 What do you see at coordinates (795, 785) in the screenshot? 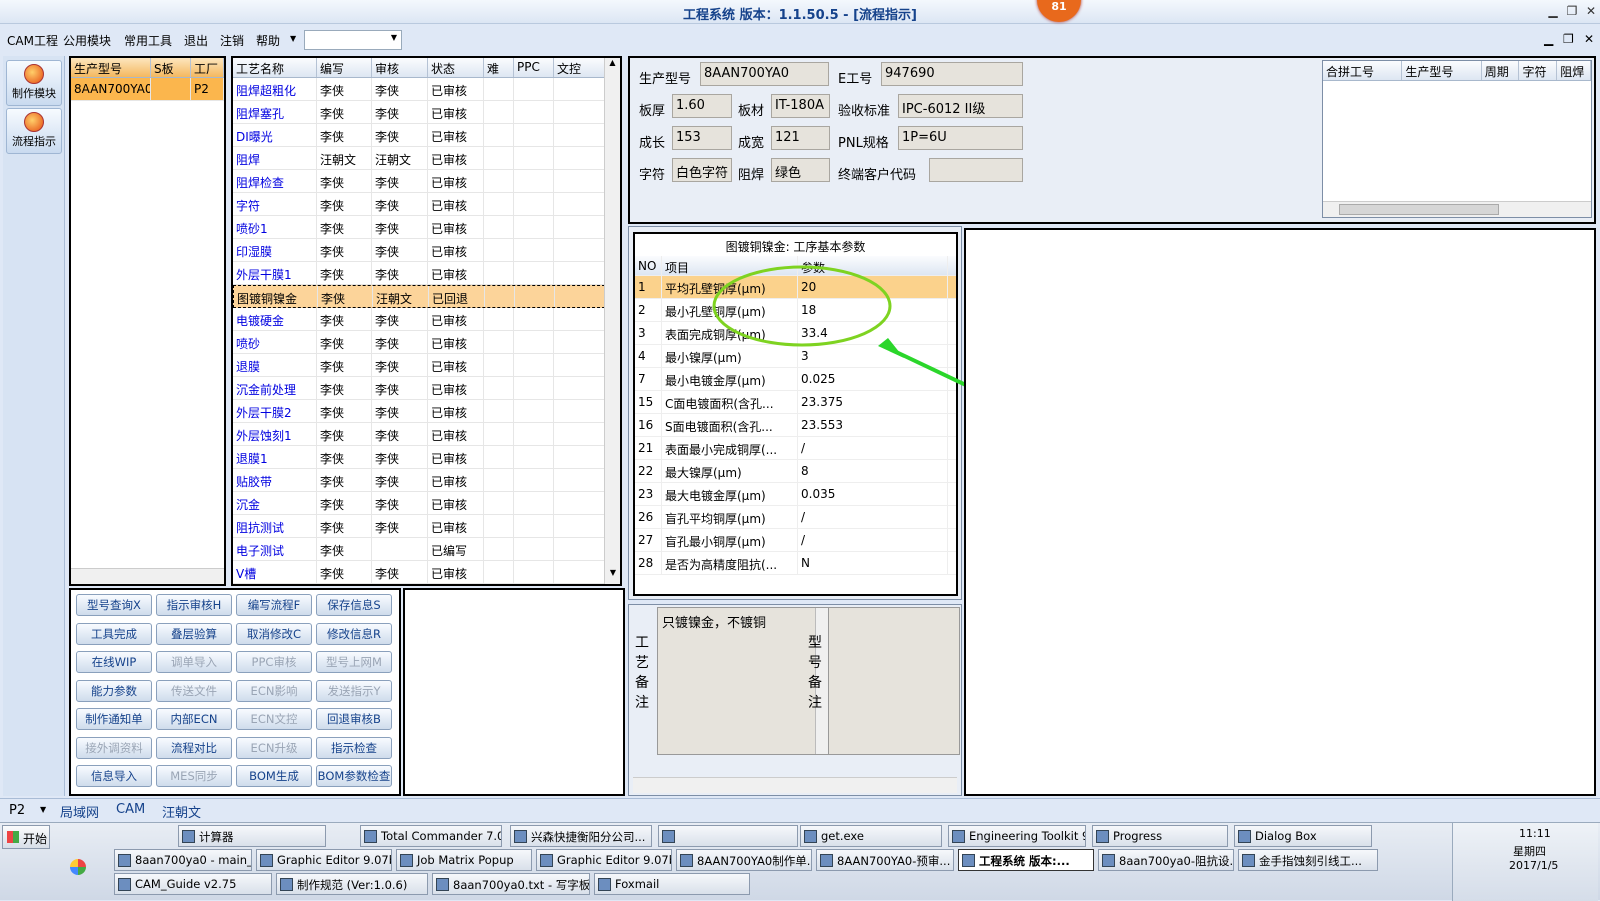
I see `notes-hscroll` at bounding box center [795, 785].